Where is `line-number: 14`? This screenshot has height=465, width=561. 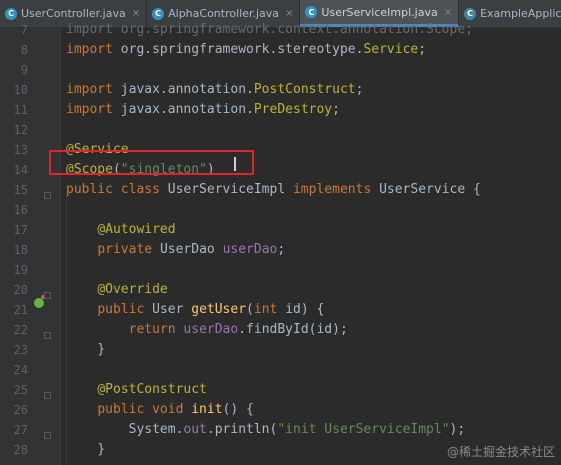 line-number: 14 is located at coordinates (20, 170).